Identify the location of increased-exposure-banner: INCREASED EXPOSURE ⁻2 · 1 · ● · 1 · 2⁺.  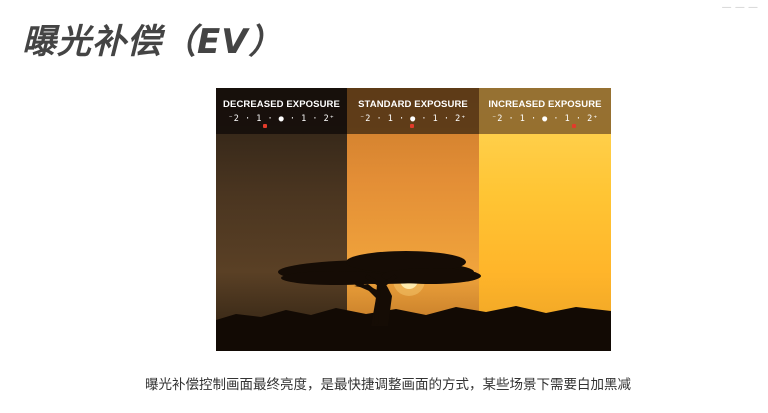
(545, 111).